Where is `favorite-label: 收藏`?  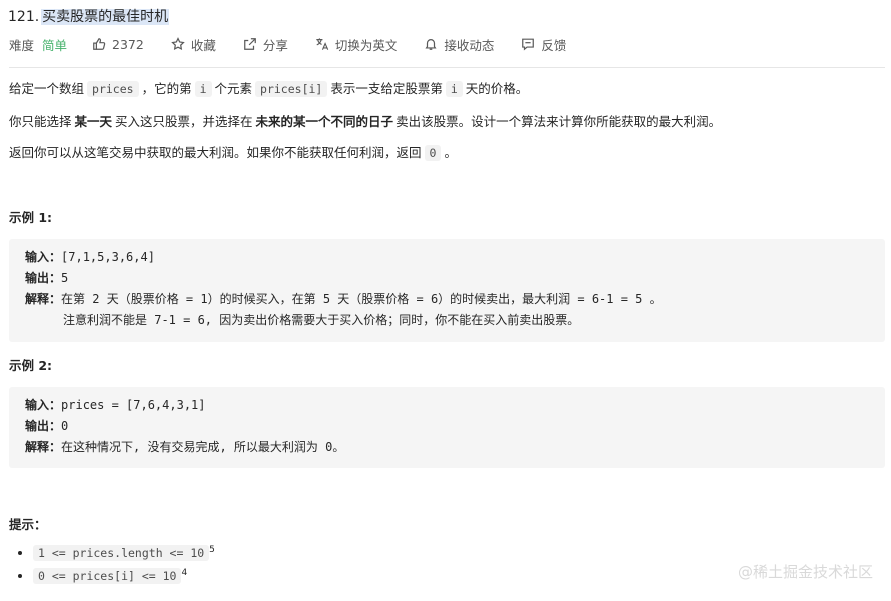 favorite-label: 收藏 is located at coordinates (203, 45).